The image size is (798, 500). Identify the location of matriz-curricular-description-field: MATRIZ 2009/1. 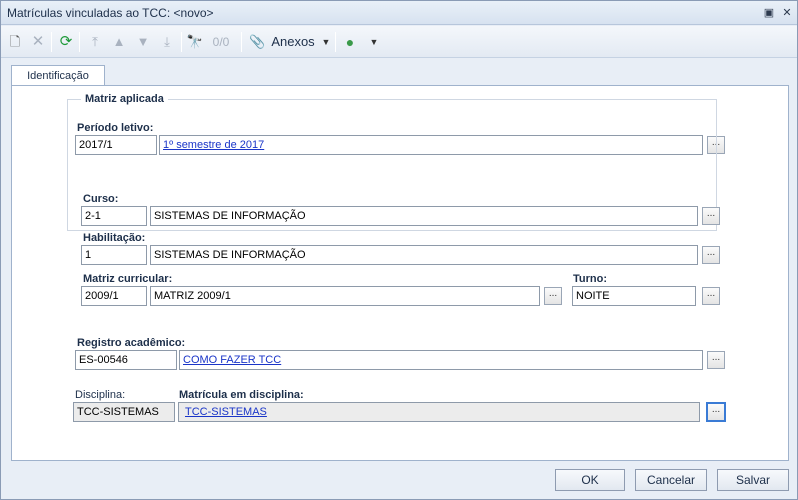
(345, 296).